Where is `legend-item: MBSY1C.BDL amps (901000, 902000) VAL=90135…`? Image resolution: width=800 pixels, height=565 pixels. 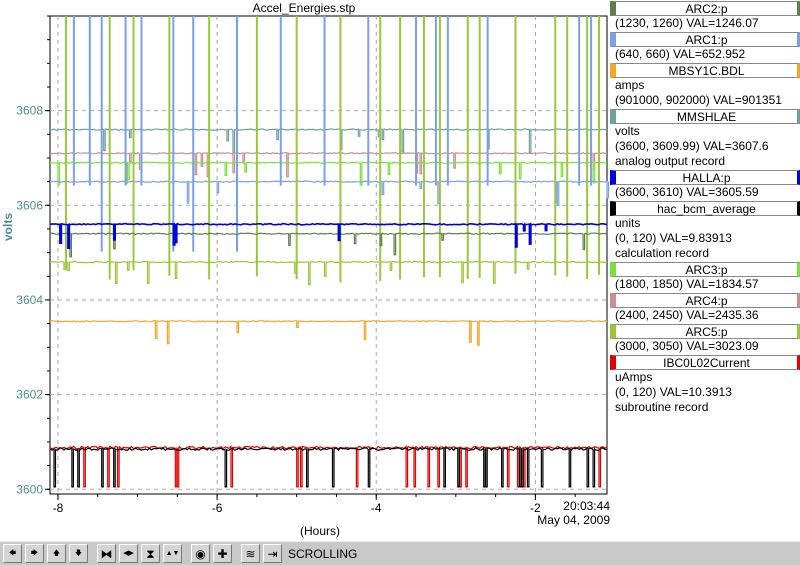 legend-item: MBSY1C.BDL amps (901000, 902000) VAL=90135… is located at coordinates (705, 85).